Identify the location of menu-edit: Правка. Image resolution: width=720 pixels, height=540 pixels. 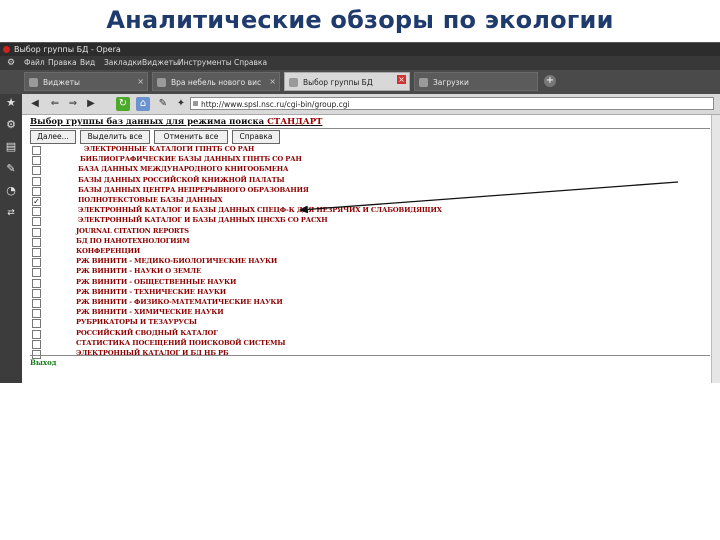
(62, 63).